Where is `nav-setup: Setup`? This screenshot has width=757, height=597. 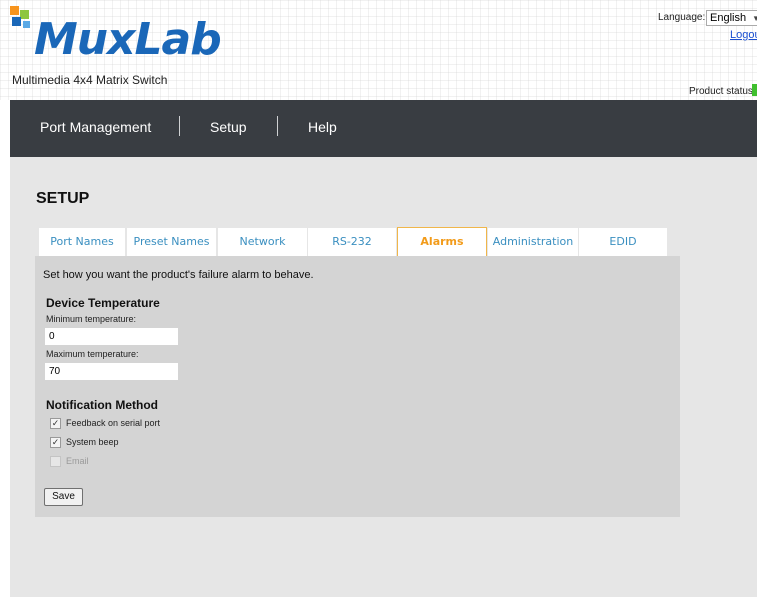 nav-setup: Setup is located at coordinates (228, 127).